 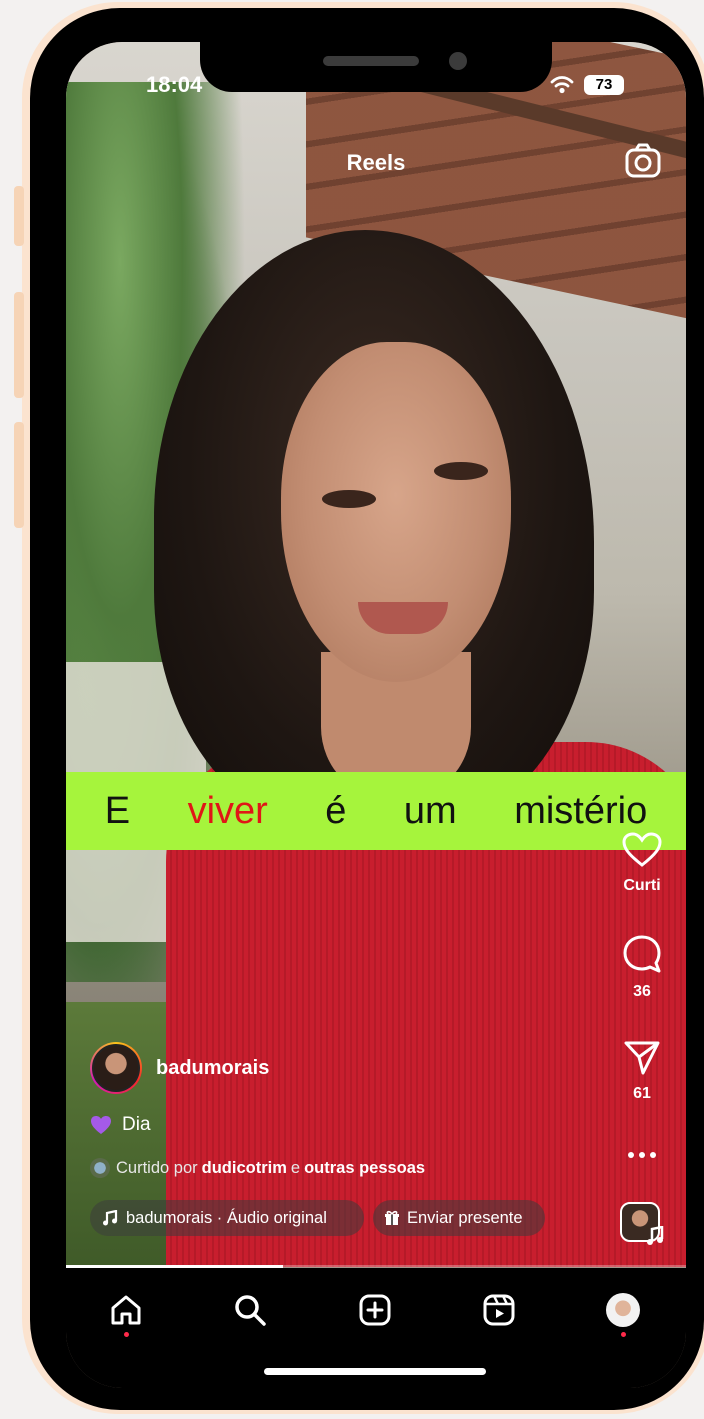 What do you see at coordinates (392, 1217) in the screenshot?
I see `gift-icon` at bounding box center [392, 1217].